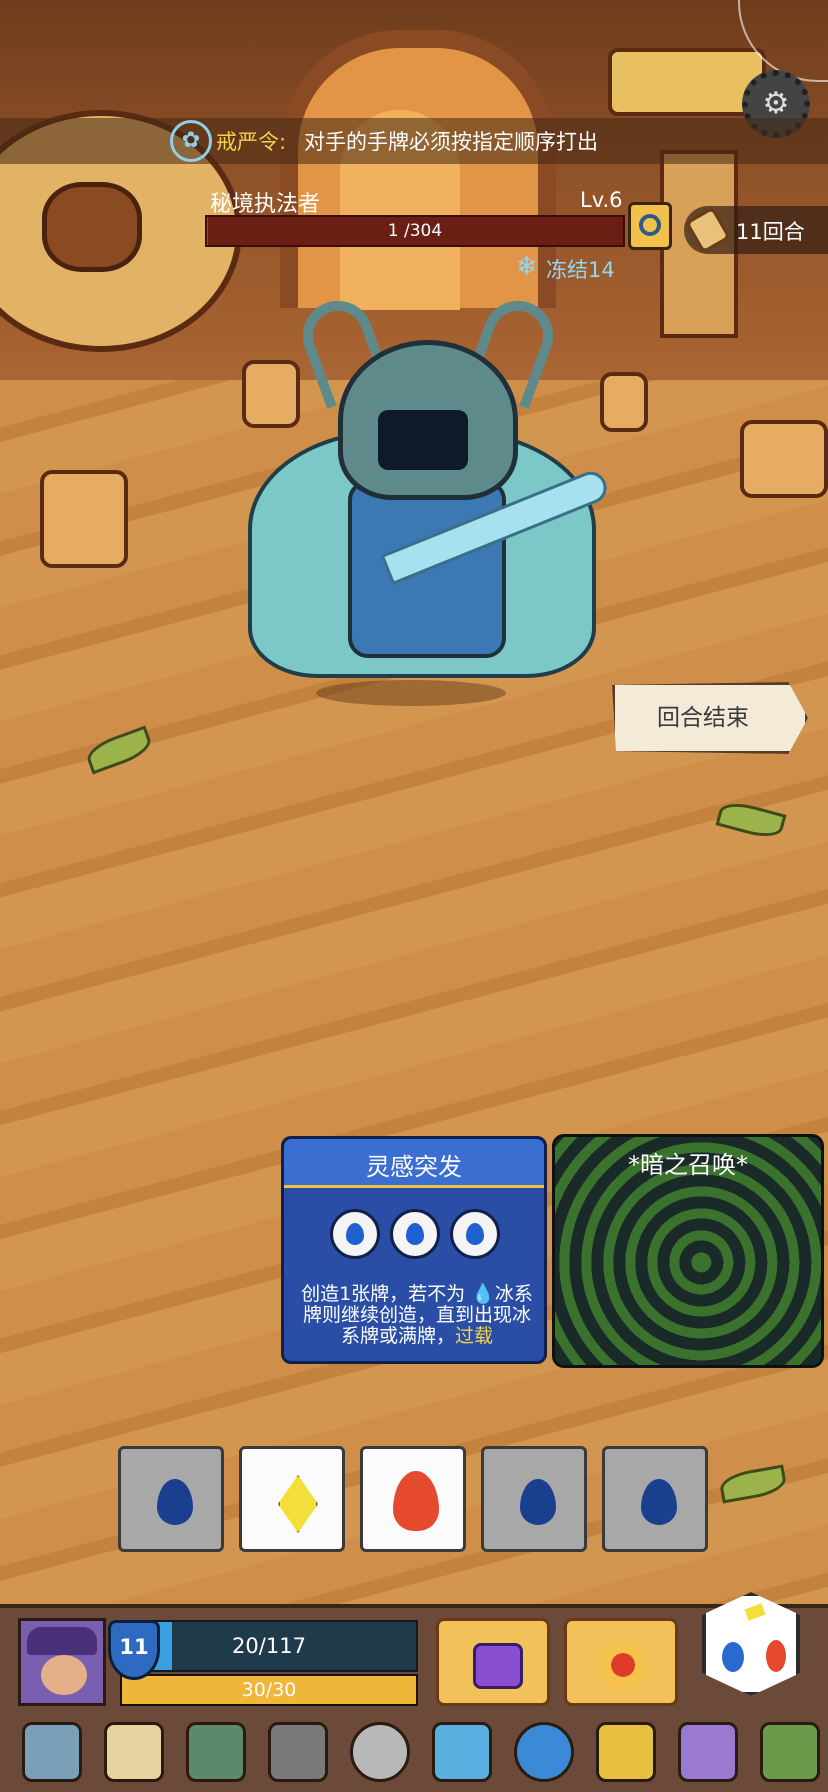  Describe the element at coordinates (790, 1752) in the screenshot. I see `green-book-icon` at that location.